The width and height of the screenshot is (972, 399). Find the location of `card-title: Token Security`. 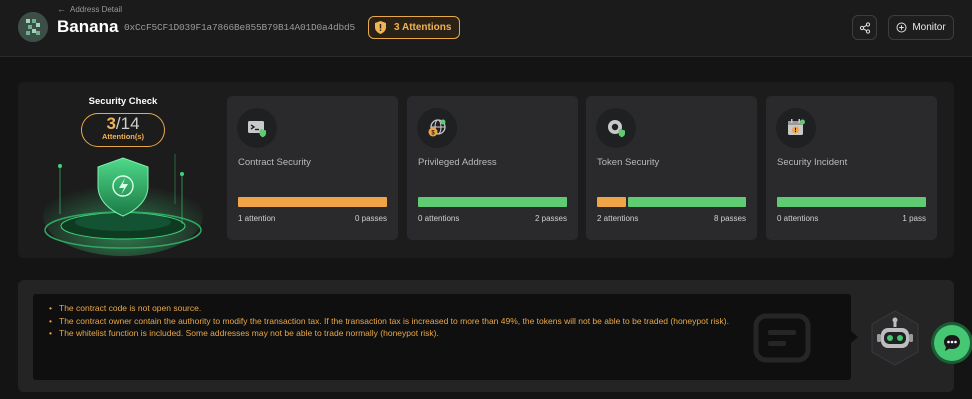

card-title: Token Security is located at coordinates (628, 162).